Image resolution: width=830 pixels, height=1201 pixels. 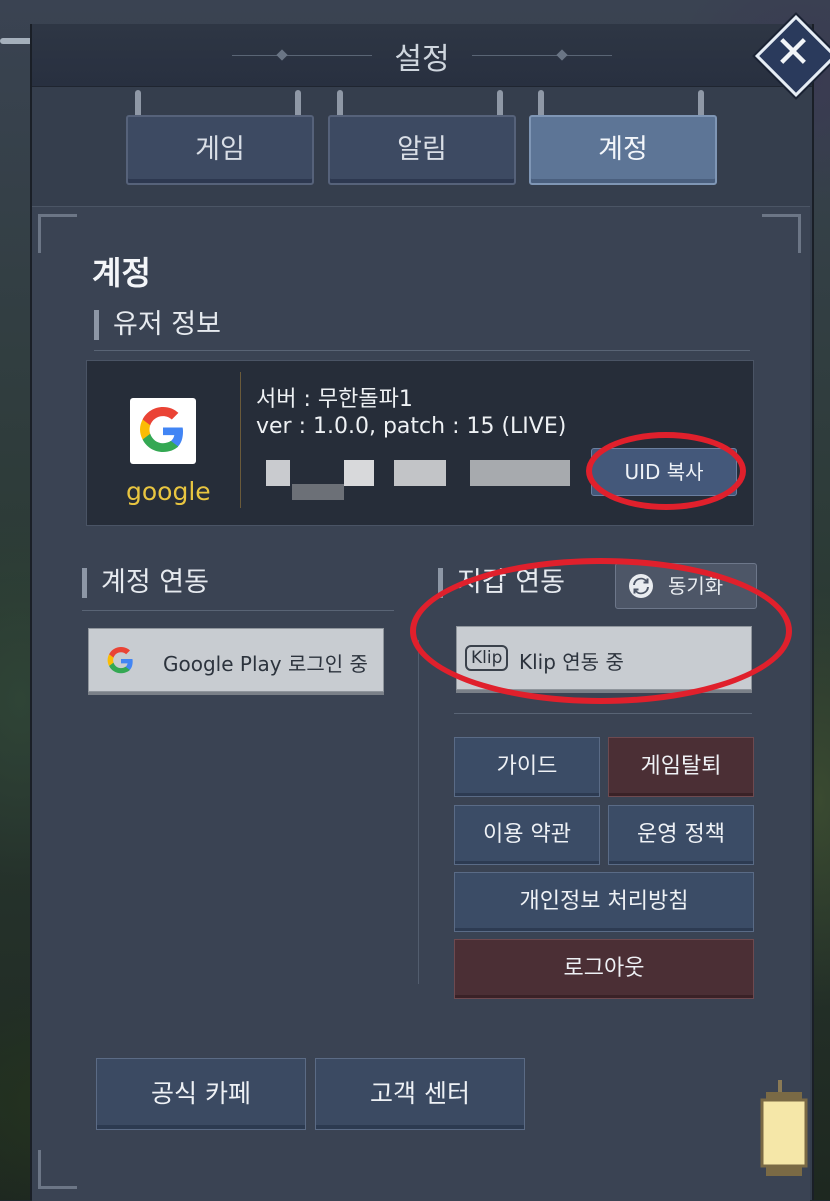 I want to click on google-play-login-button: Google Play 로그인 중, so click(x=236, y=660).